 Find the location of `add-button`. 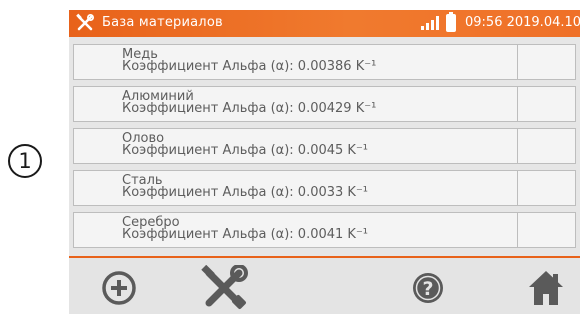

add-button is located at coordinates (119, 288).